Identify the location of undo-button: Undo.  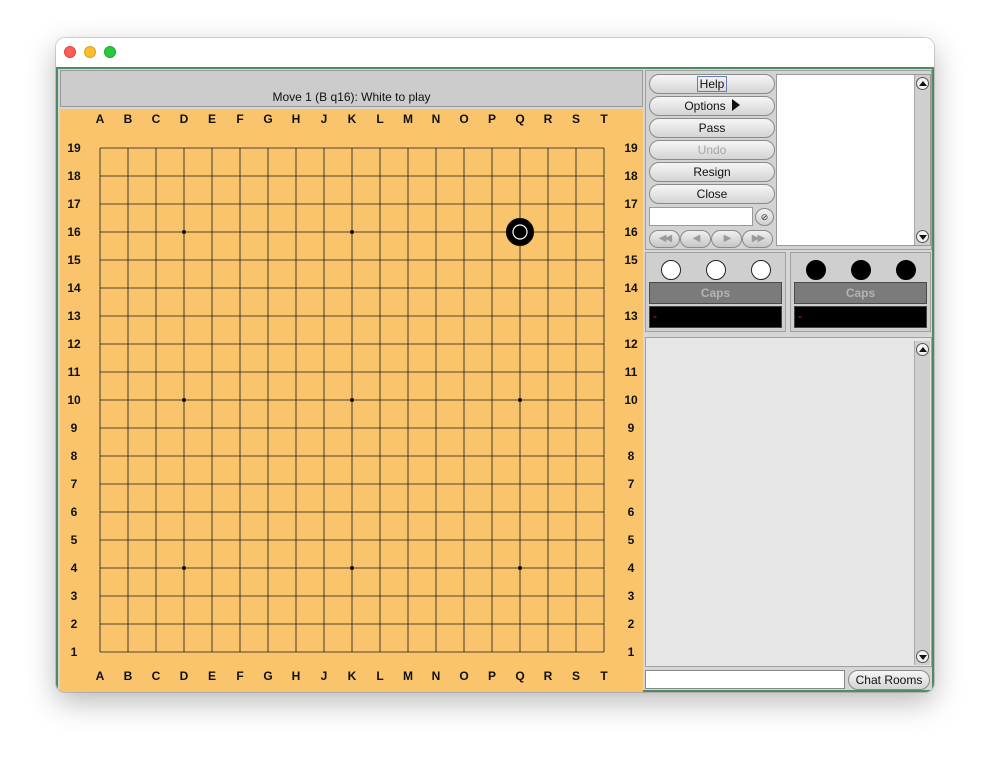
(712, 150).